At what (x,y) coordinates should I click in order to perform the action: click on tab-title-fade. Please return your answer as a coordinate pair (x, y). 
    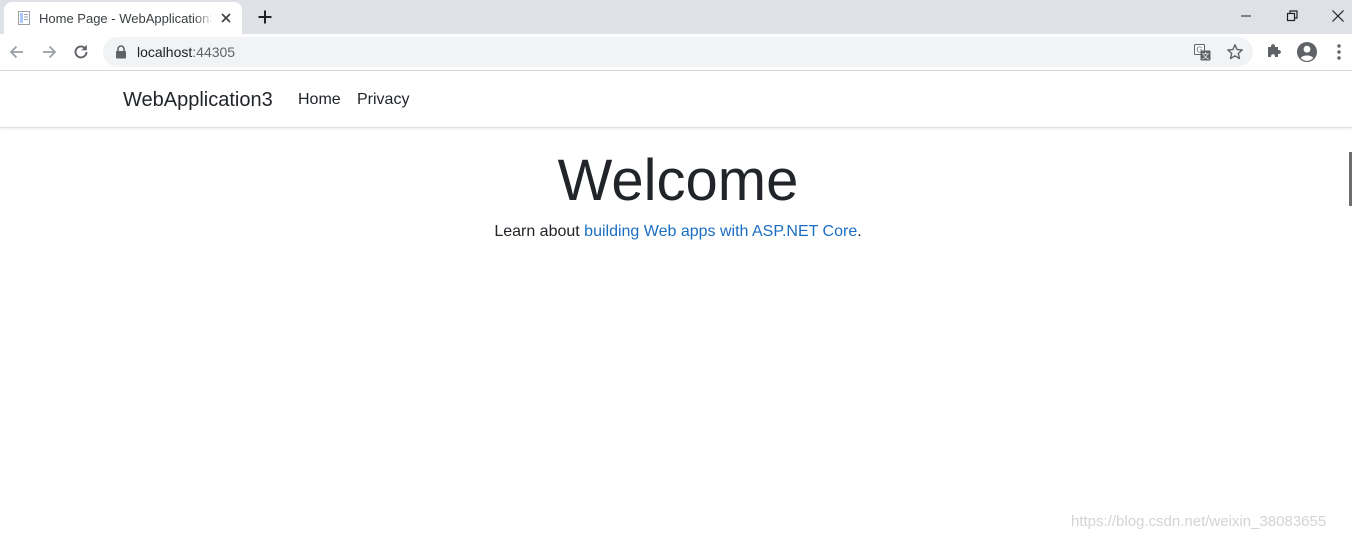
    Looking at the image, I should click on (204, 18).